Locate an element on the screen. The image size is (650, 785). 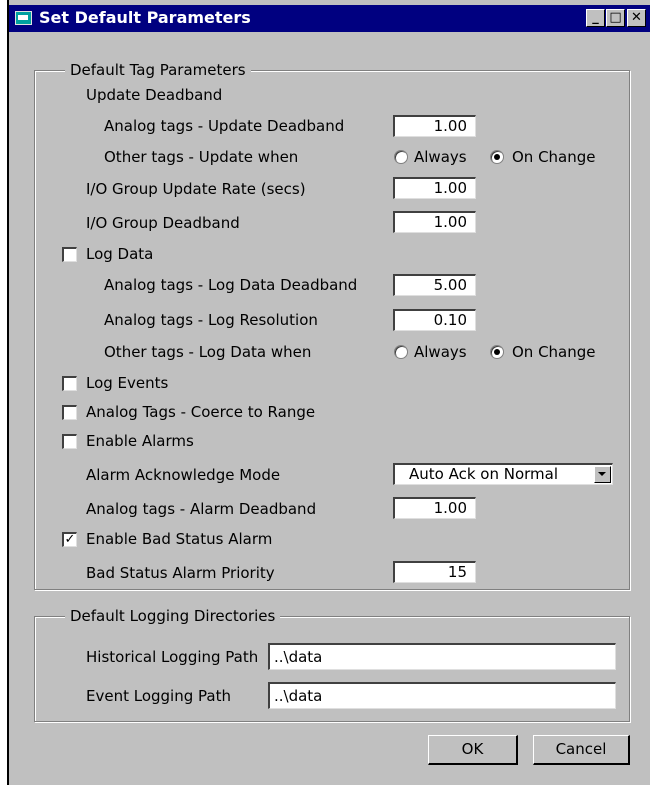
app-icon is located at coordinates (23, 18).